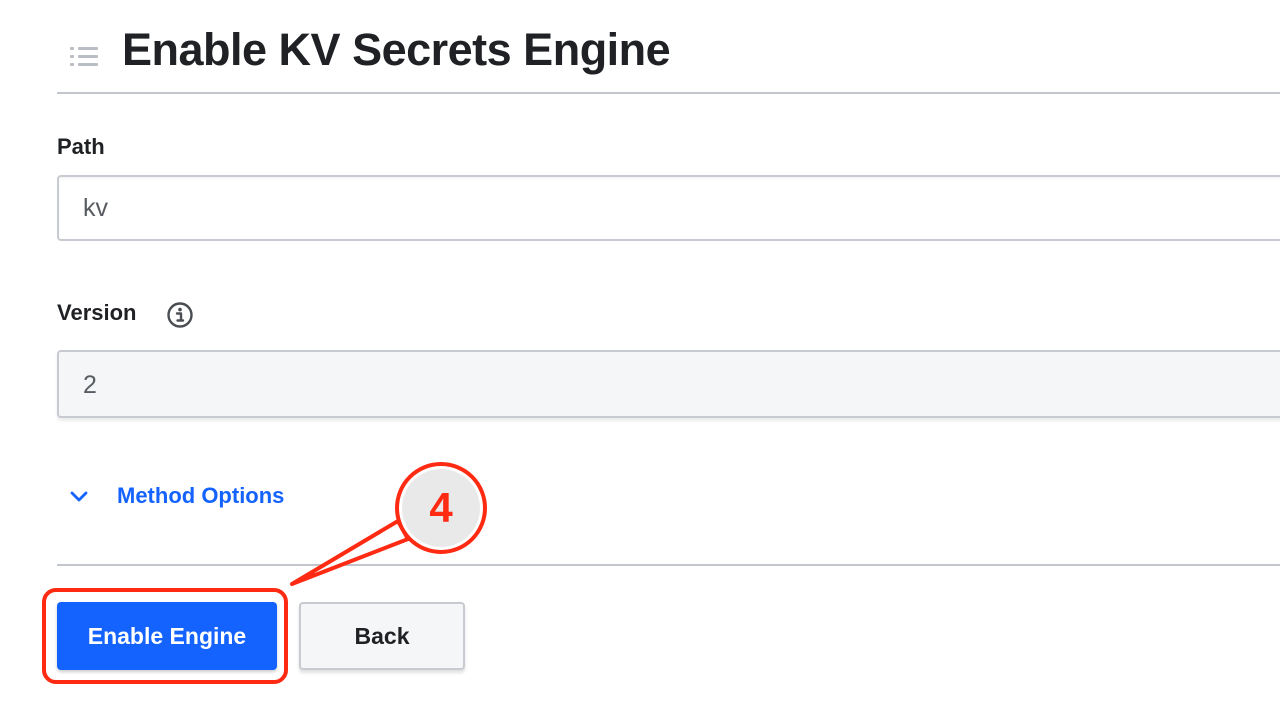 This screenshot has width=1280, height=706. What do you see at coordinates (668, 93) in the screenshot?
I see `header-divider` at bounding box center [668, 93].